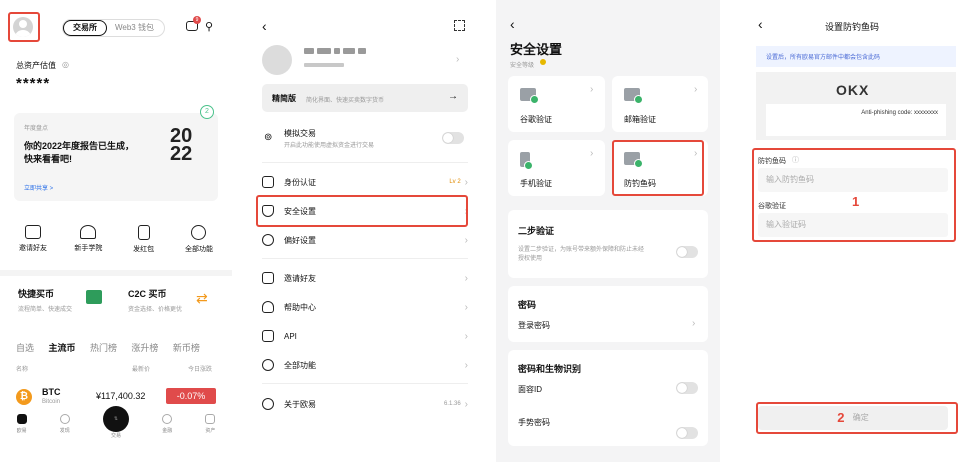  I want to click on email-icon, so click(633, 96).